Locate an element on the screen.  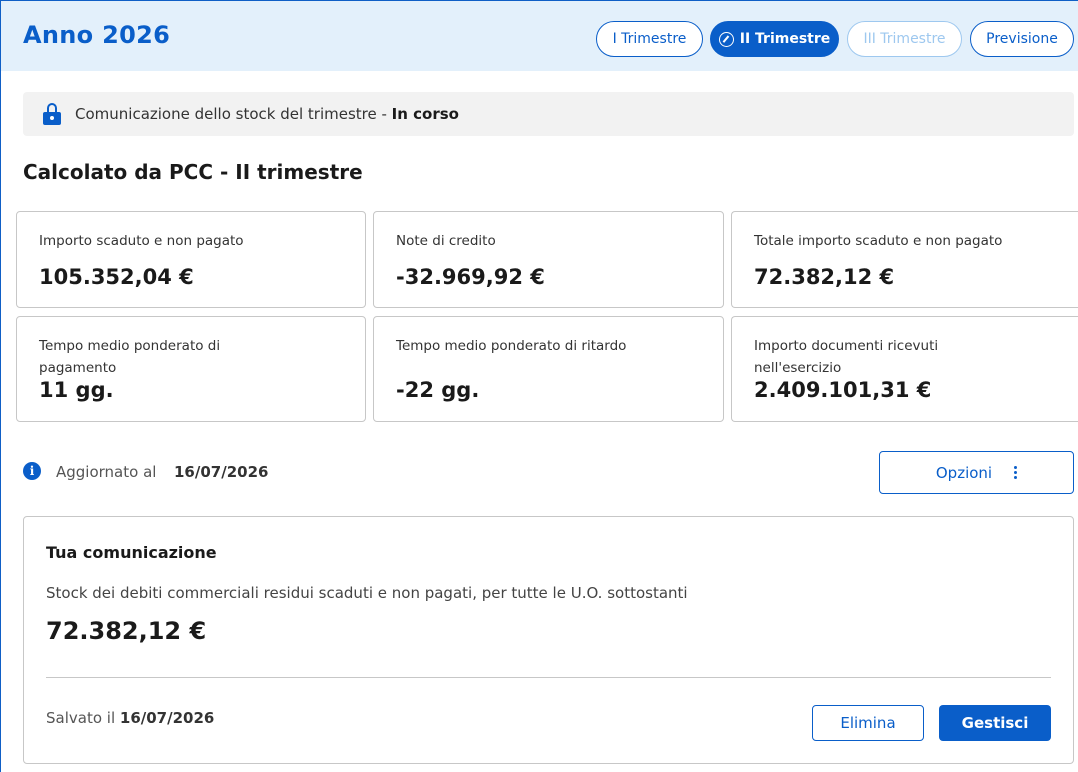
card-label: Totale importo scaduto e non pagato is located at coordinates (878, 241).